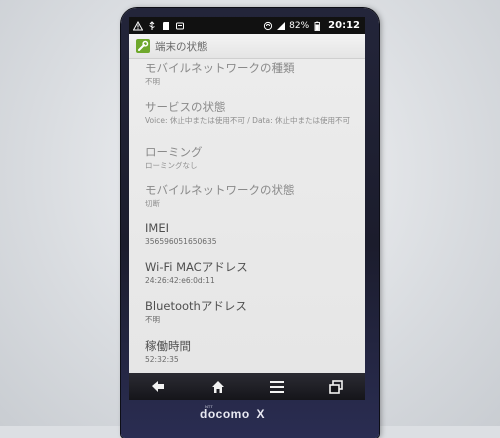  What do you see at coordinates (180, 25) in the screenshot?
I see `notification-icon` at bounding box center [180, 25].